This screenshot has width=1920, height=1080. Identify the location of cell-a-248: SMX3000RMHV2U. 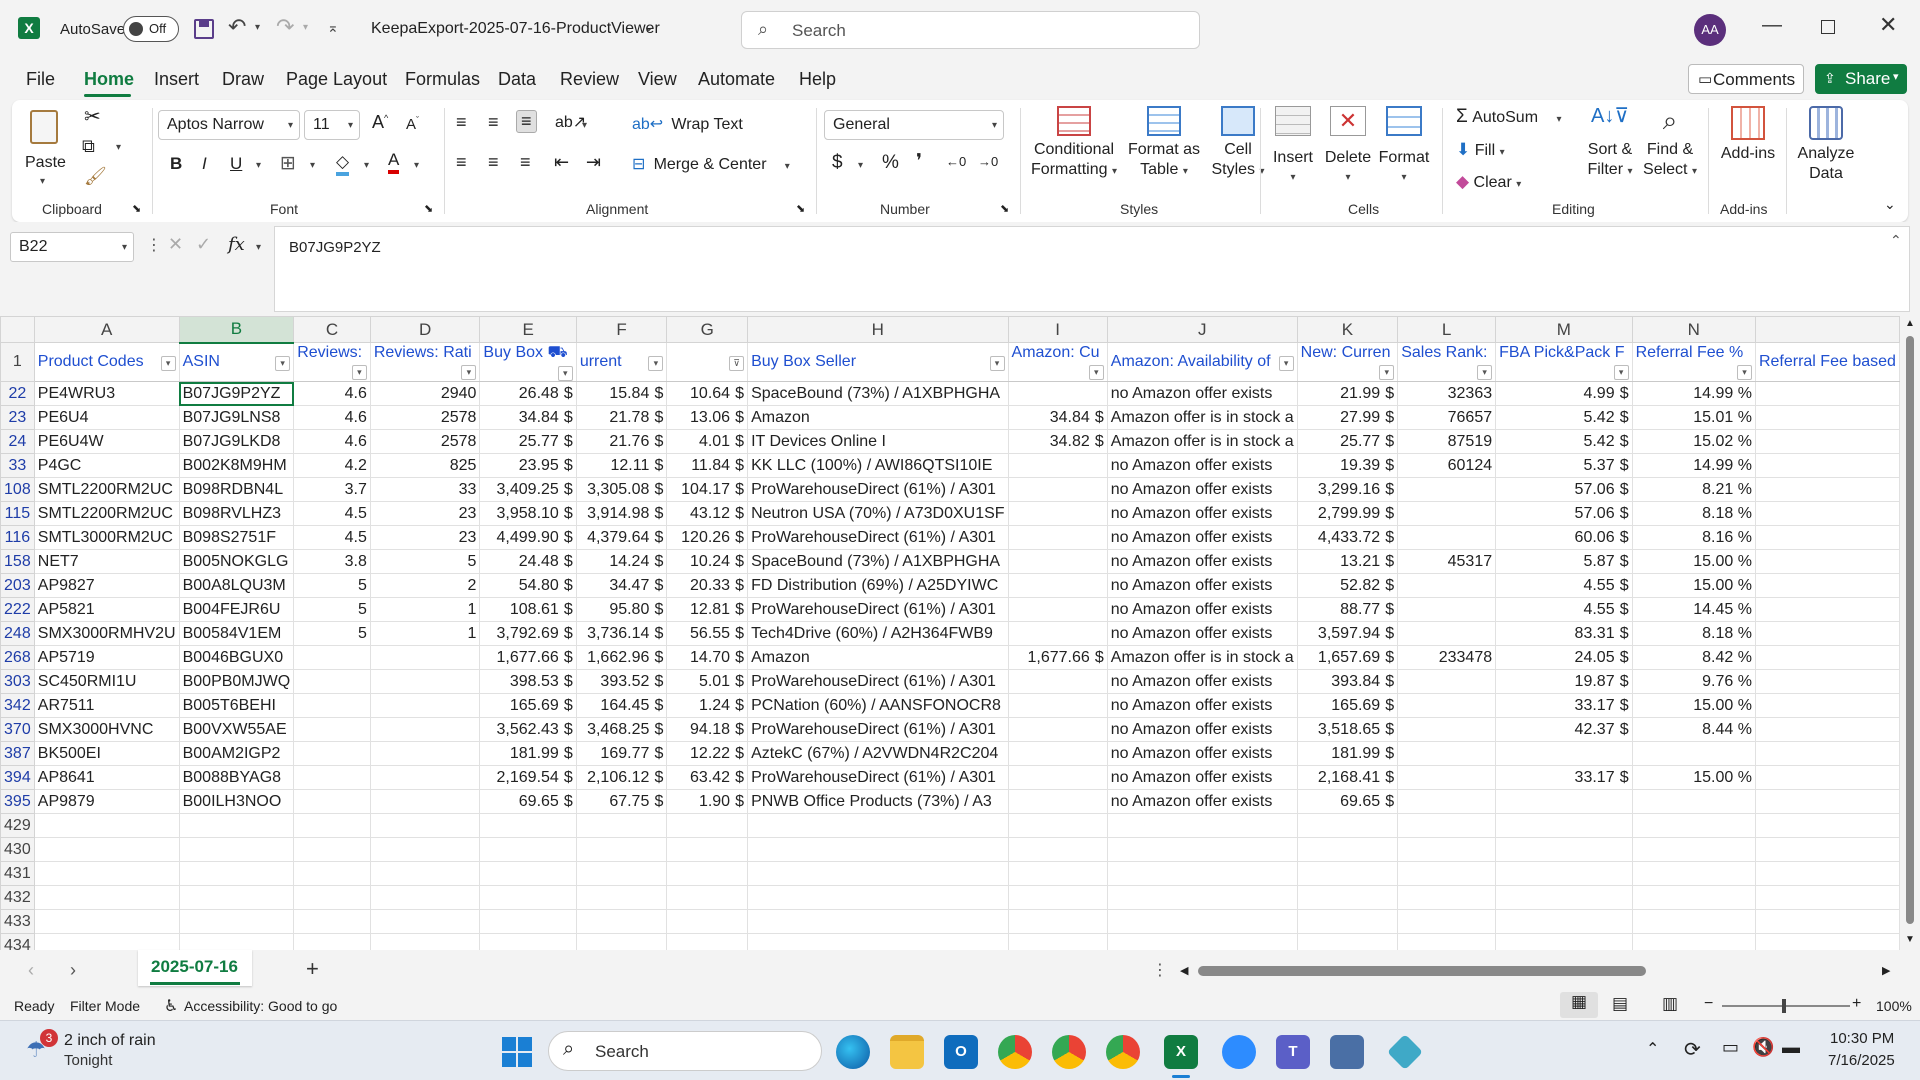
(106, 633).